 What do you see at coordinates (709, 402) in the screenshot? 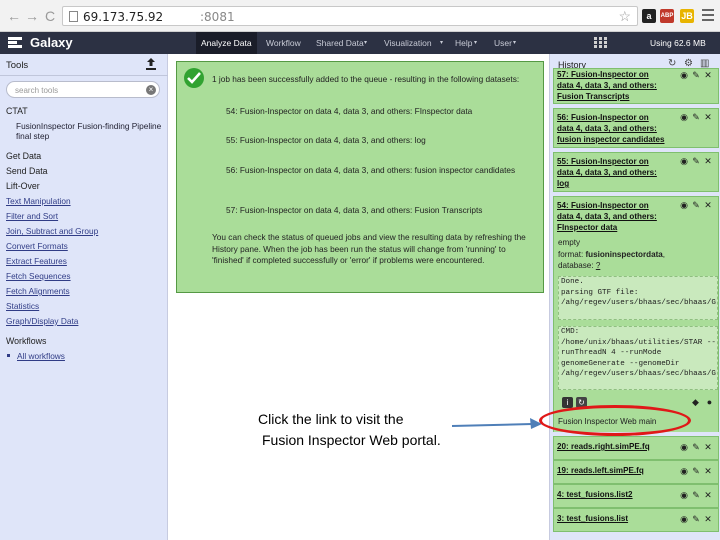
I see `comment-icon: ●` at bounding box center [709, 402].